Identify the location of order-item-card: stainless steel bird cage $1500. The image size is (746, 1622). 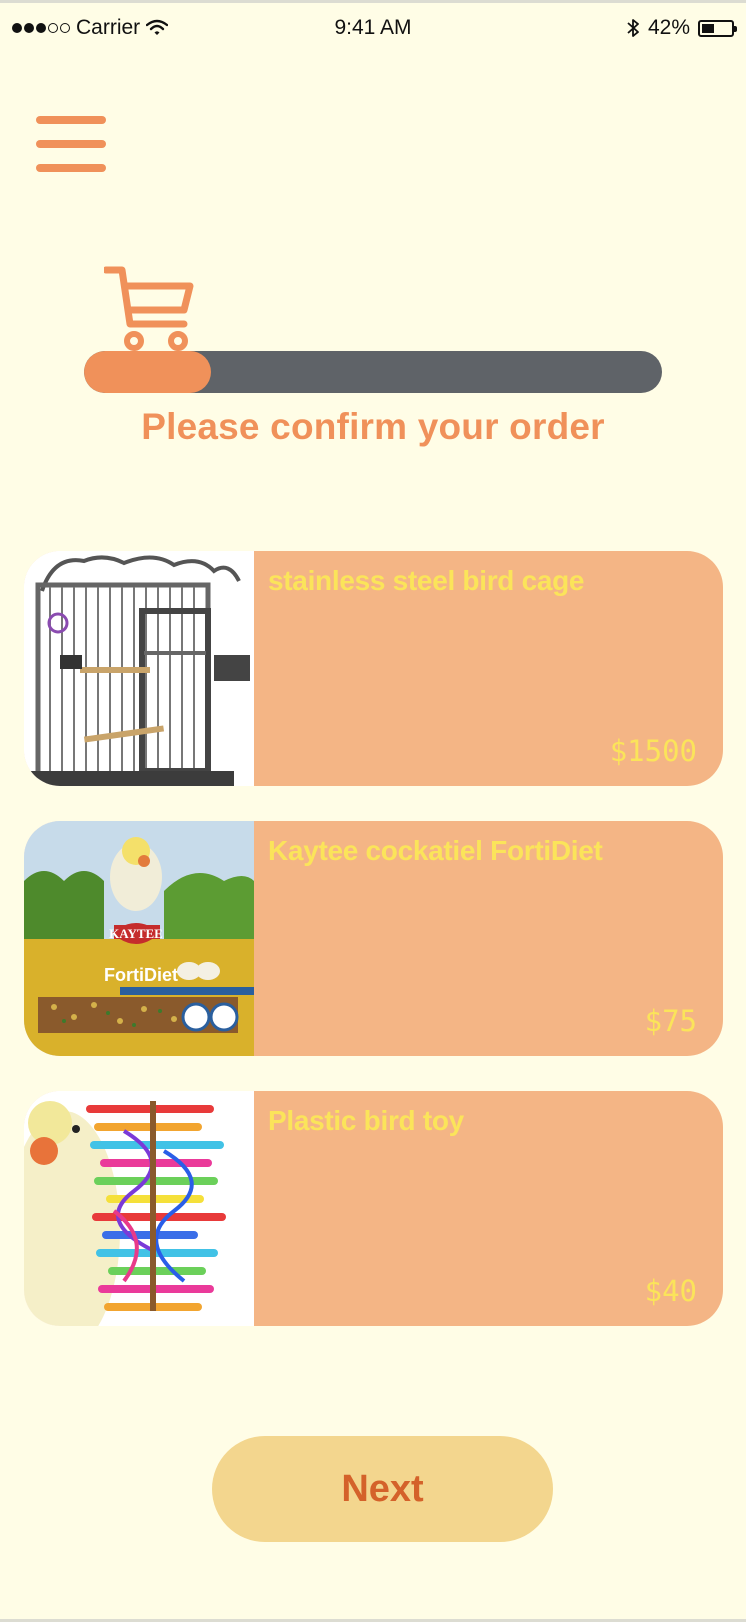
(373, 668).